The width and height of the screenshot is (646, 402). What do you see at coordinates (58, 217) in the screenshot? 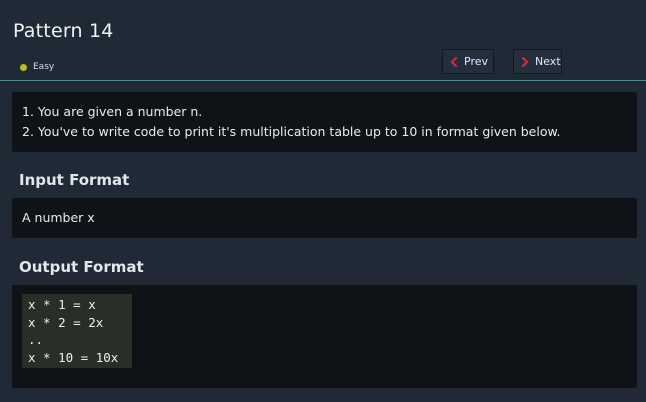
I see `input-format-text: A number x` at bounding box center [58, 217].